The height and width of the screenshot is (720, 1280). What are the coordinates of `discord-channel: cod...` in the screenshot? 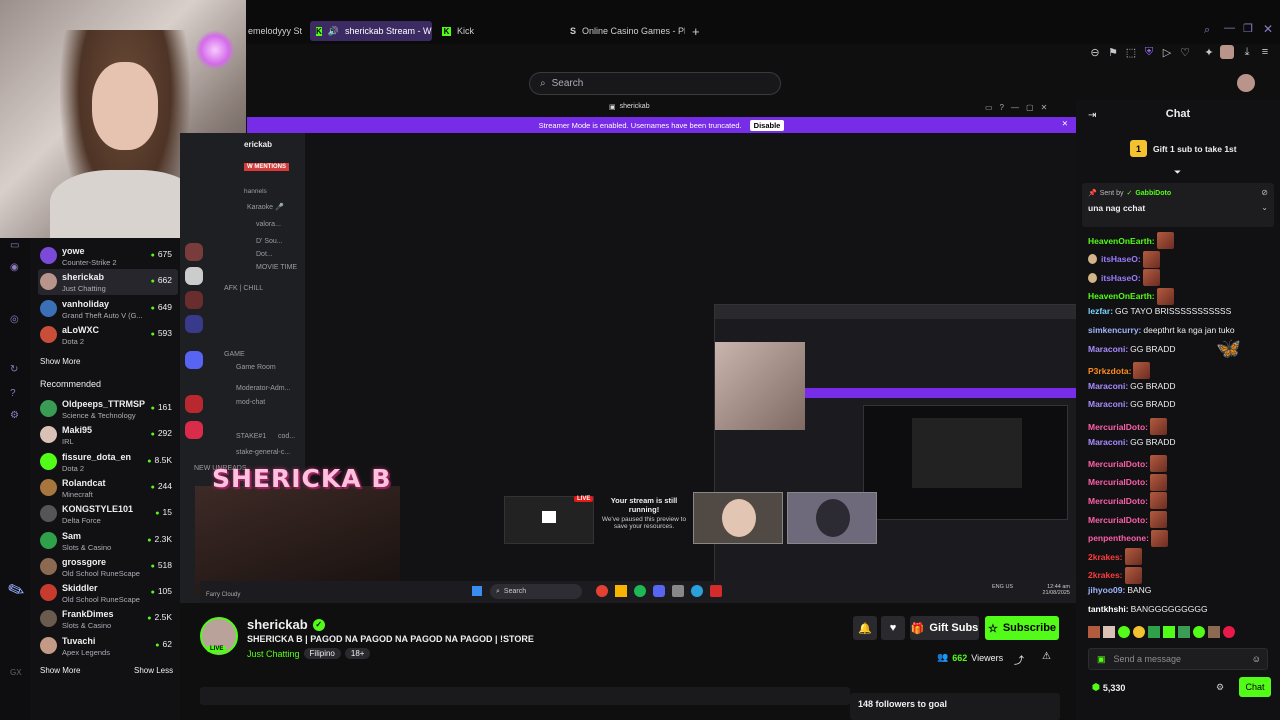 It's located at (286, 436).